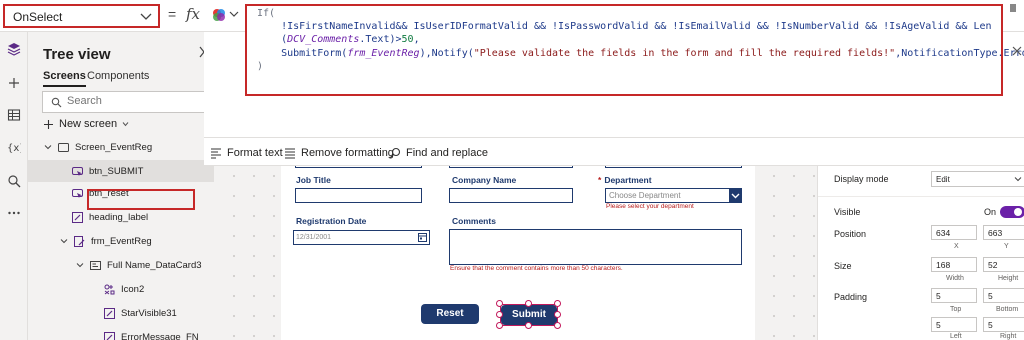  Describe the element at coordinates (219, 15) in the screenshot. I see `copilot-icon` at that location.